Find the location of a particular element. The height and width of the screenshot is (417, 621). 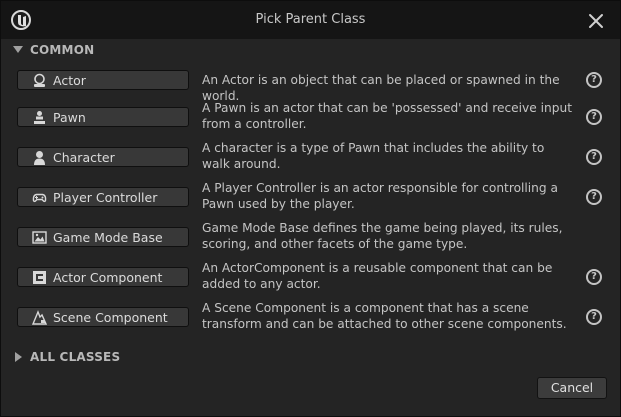

close-icon is located at coordinates (596, 21).